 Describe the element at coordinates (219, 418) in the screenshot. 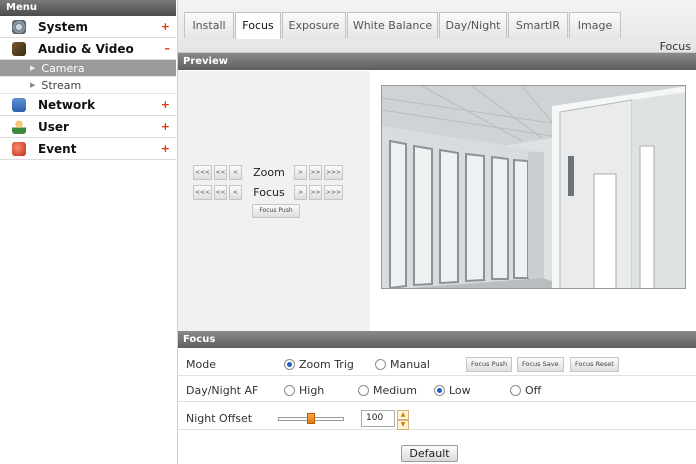

I see `night-offset-label: Night Offset` at that location.